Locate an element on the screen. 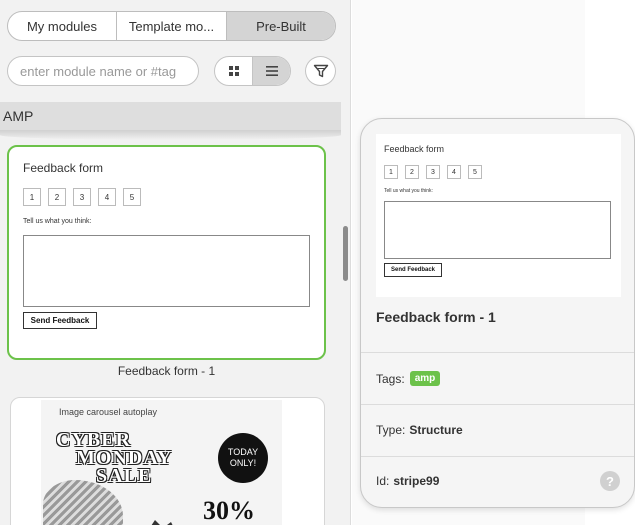 The image size is (635, 525). discount-text: 30% is located at coordinates (229, 510).